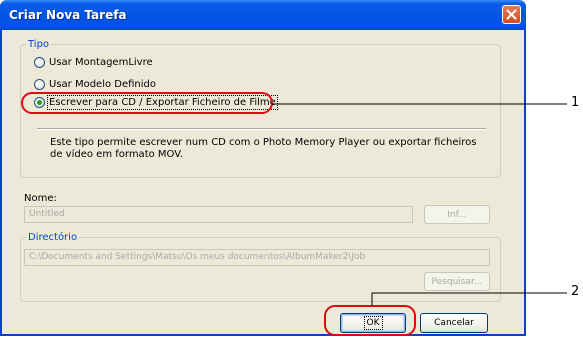  I want to click on callout-number-2: 2, so click(575, 291).